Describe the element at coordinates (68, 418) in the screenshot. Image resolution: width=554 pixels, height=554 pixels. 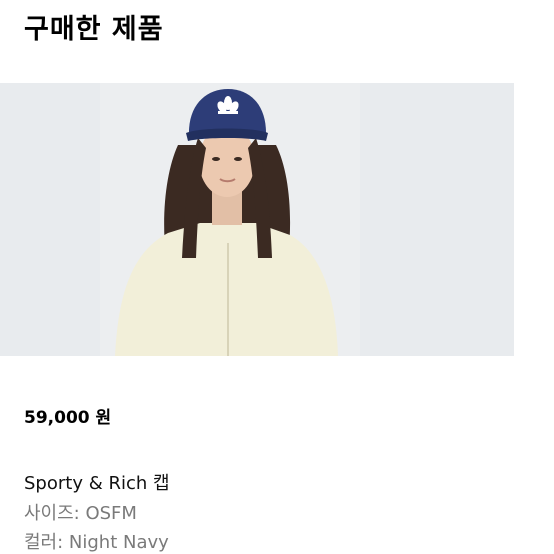
I see `product-price: 59,000 원` at that location.